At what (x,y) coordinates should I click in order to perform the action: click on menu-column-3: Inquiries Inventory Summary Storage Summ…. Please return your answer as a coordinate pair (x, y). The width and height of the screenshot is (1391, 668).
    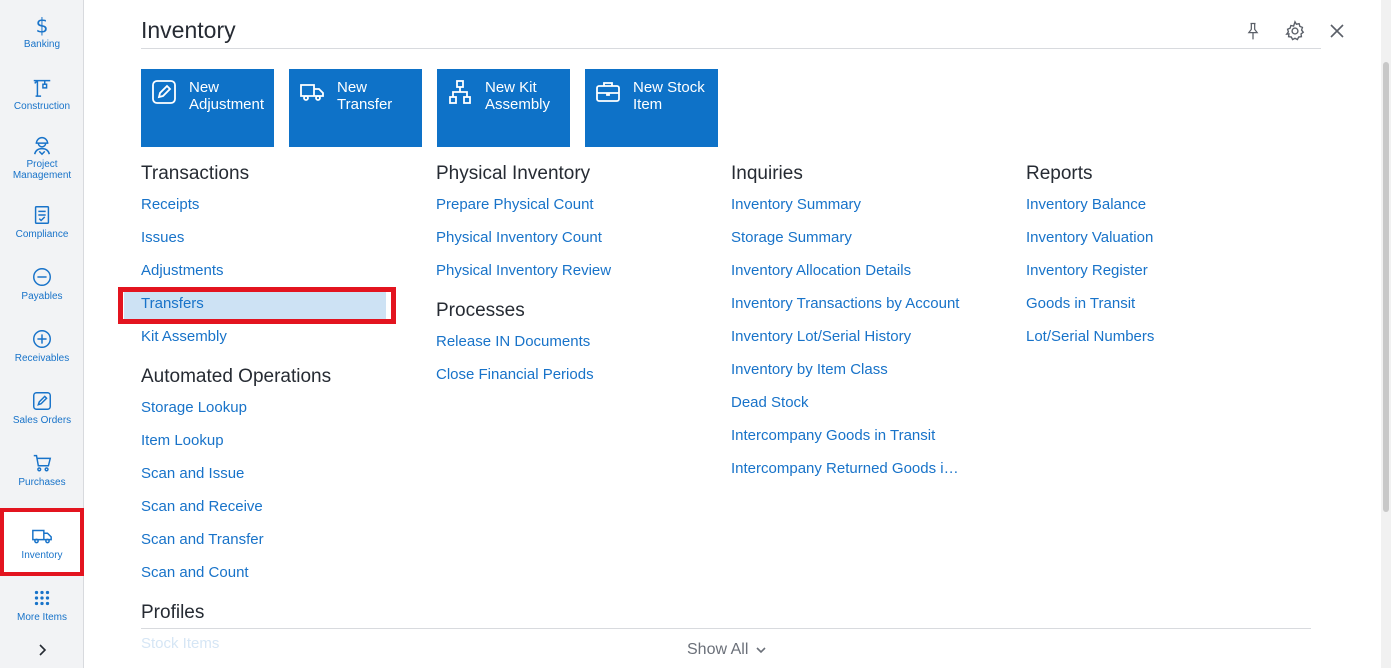
    Looking at the image, I should click on (856, 322).